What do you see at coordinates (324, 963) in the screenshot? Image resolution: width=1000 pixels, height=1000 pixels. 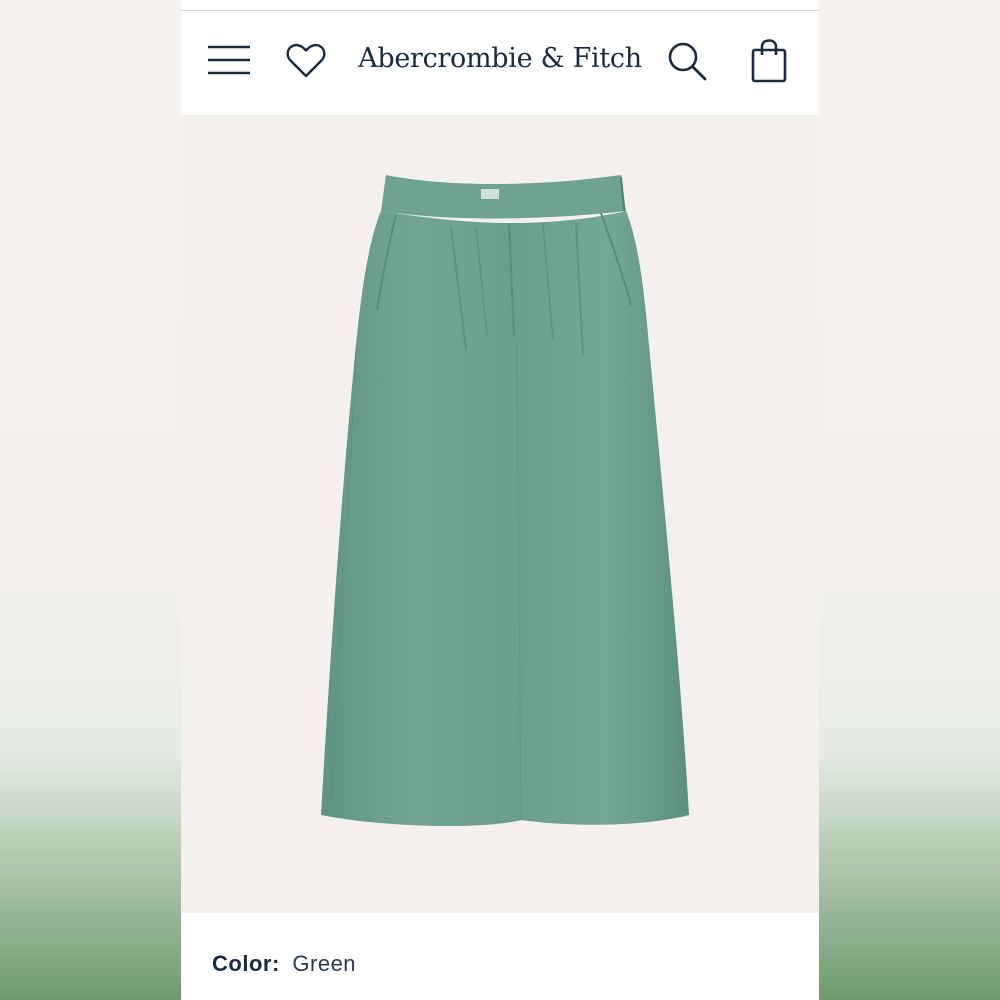 I see `color-value: Green` at bounding box center [324, 963].